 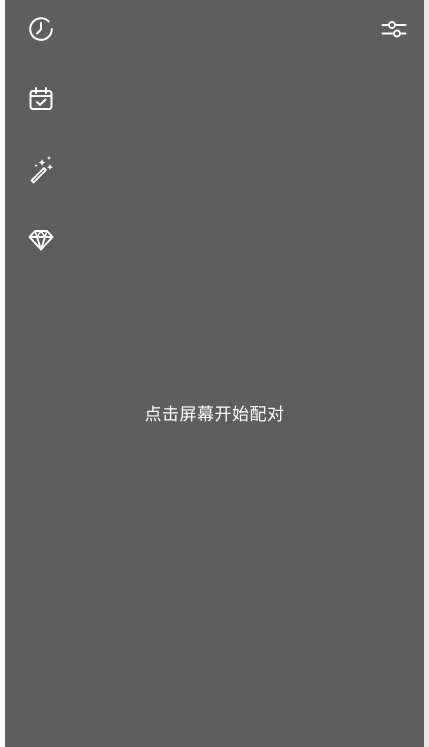 I want to click on filter-sliders-icon, so click(x=394, y=29).